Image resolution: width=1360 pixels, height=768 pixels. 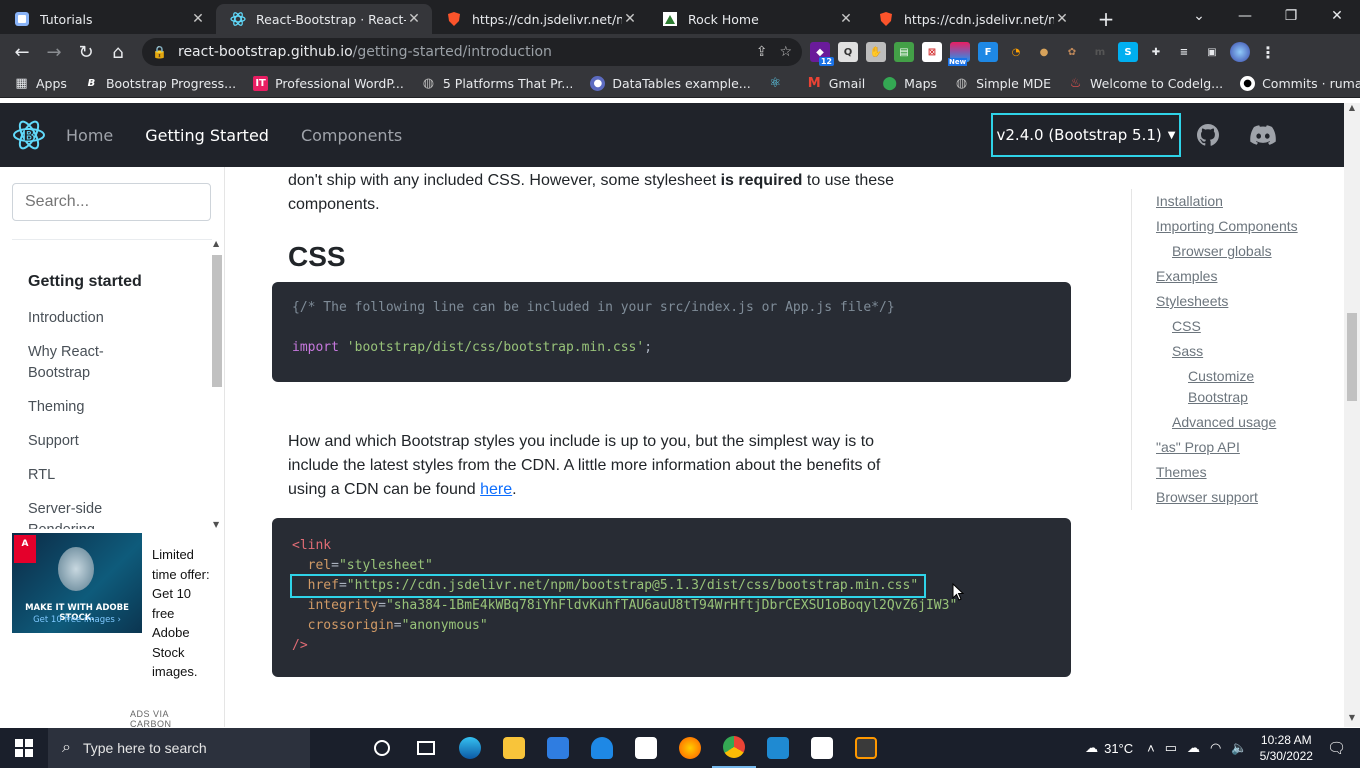 What do you see at coordinates (646, 748) in the screenshot?
I see `snip-tool-icon` at bounding box center [646, 748].